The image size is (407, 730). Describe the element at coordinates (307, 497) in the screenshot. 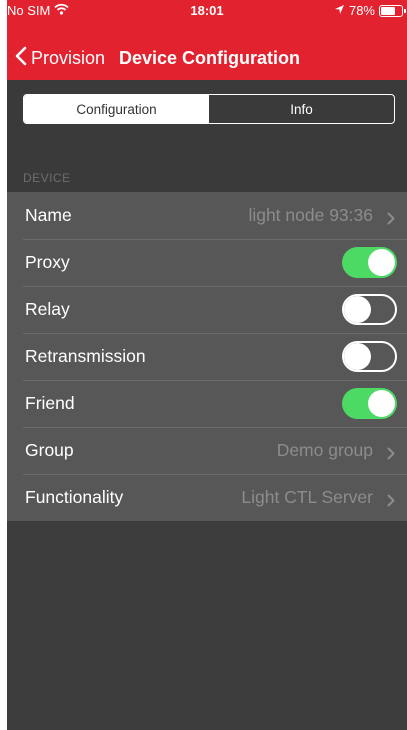

I see `row-value: Light CTL Server` at that location.